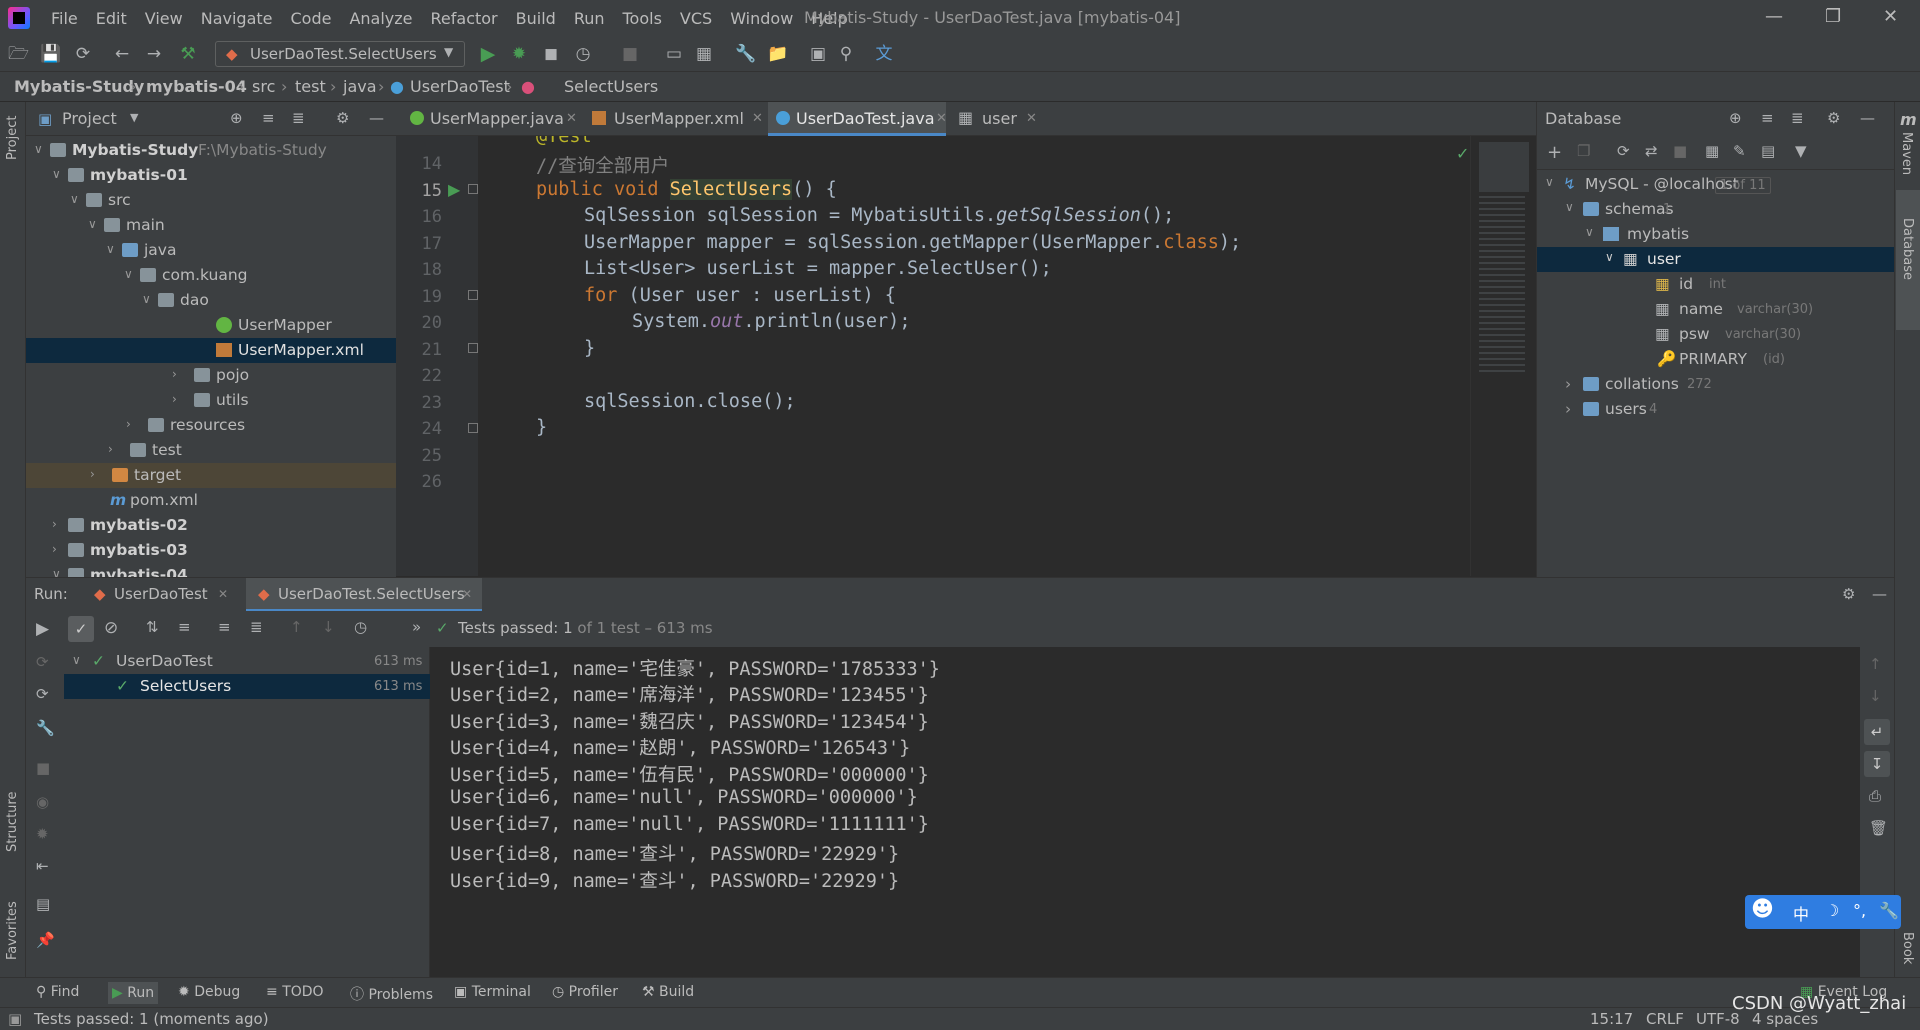  I want to click on run-test-gutter-icon: ▶, so click(454, 189).